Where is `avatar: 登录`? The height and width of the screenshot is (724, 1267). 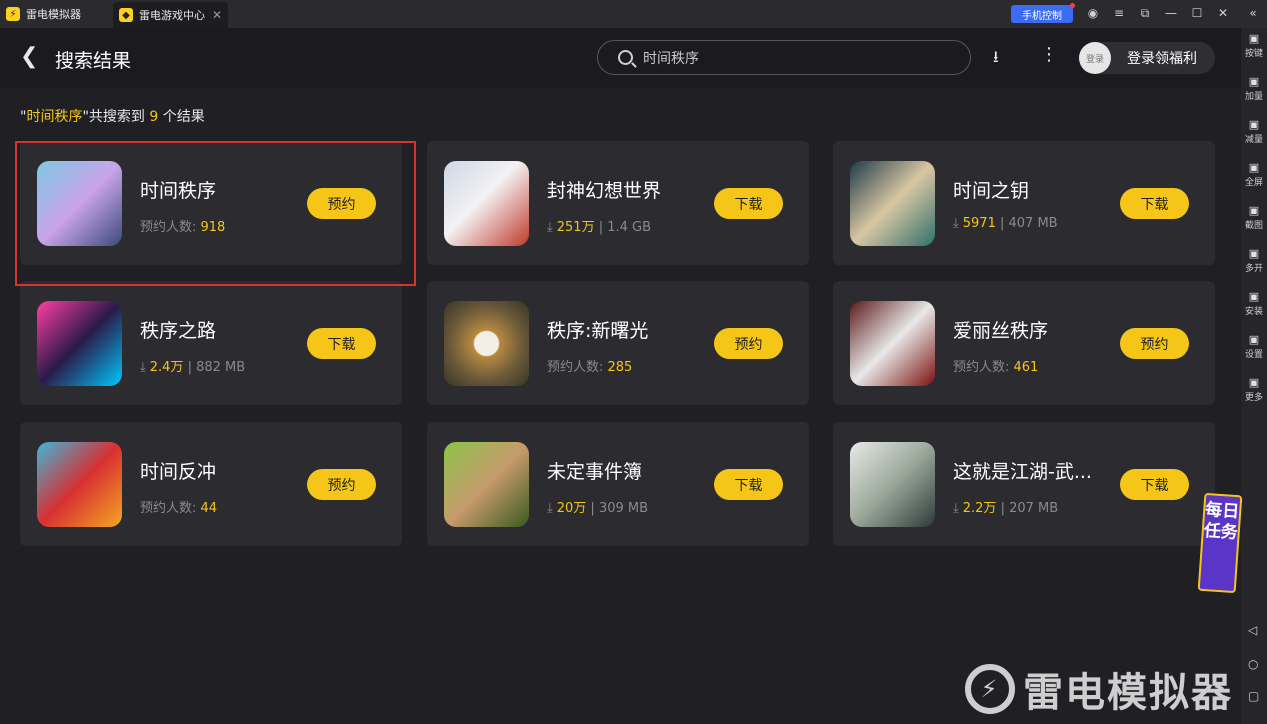
avatar: 登录 is located at coordinates (1095, 58).